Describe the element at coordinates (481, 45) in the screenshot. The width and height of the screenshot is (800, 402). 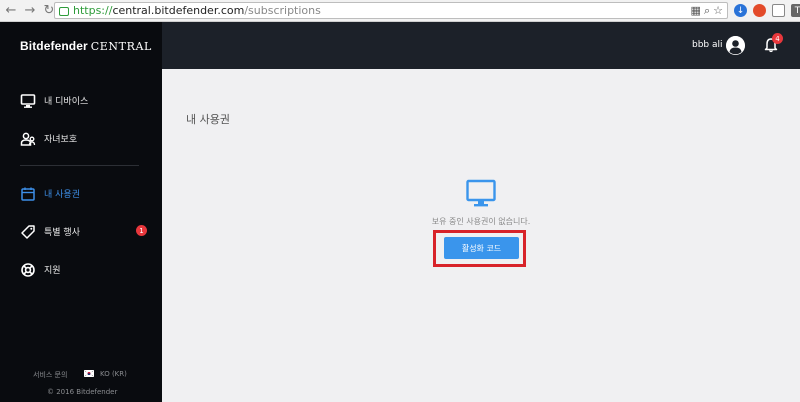
I see `top-header: bbb ali 4` at that location.